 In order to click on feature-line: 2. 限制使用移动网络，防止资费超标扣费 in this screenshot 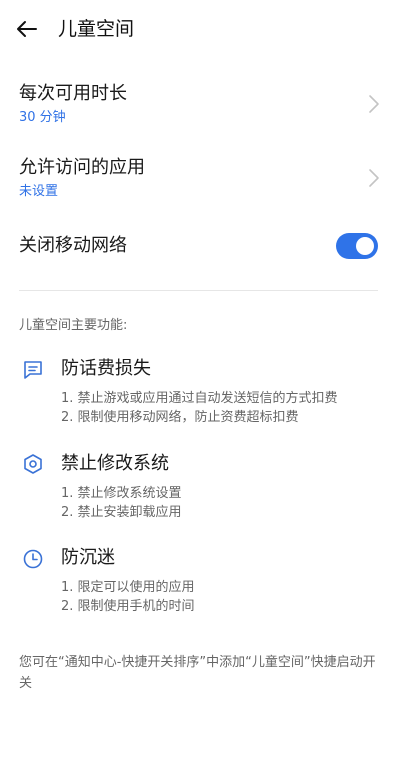, I will do `click(180, 417)`.